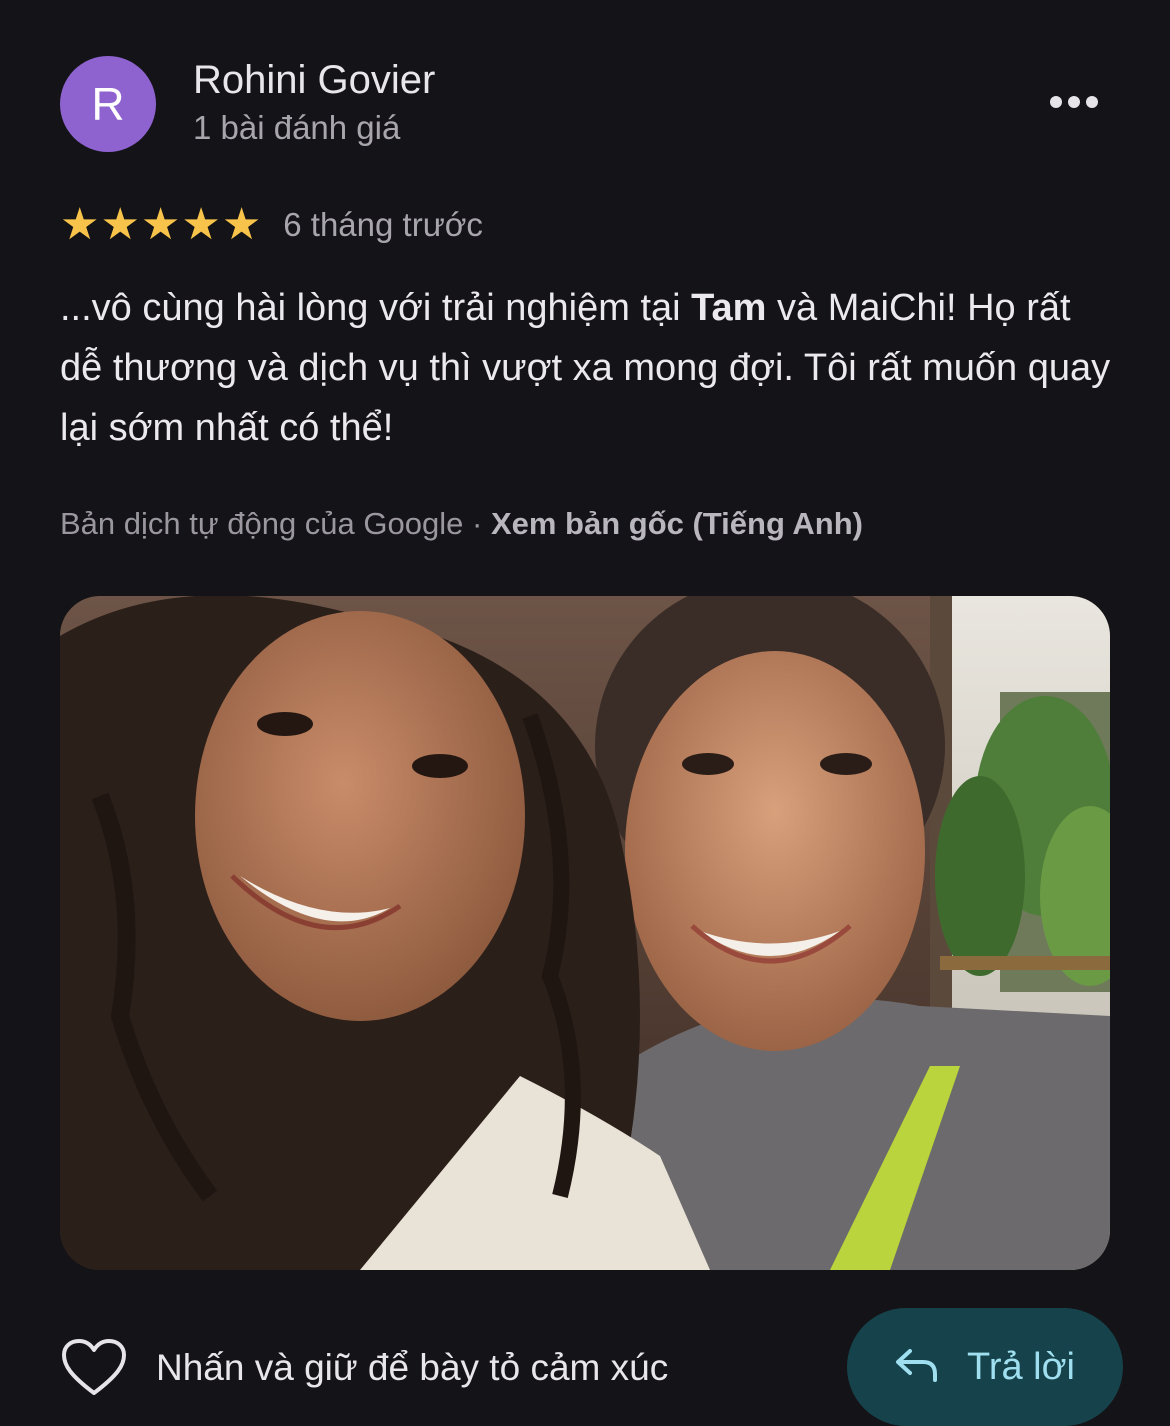 This screenshot has width=1170, height=1426. I want to click on author-name: Rohini Govier, so click(314, 80).